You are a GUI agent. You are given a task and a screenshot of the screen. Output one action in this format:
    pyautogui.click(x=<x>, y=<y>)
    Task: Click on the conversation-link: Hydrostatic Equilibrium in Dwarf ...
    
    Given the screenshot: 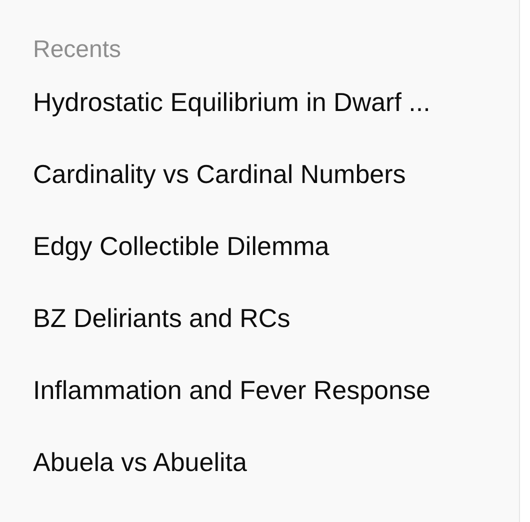 What is the action you would take?
    pyautogui.click(x=231, y=102)
    